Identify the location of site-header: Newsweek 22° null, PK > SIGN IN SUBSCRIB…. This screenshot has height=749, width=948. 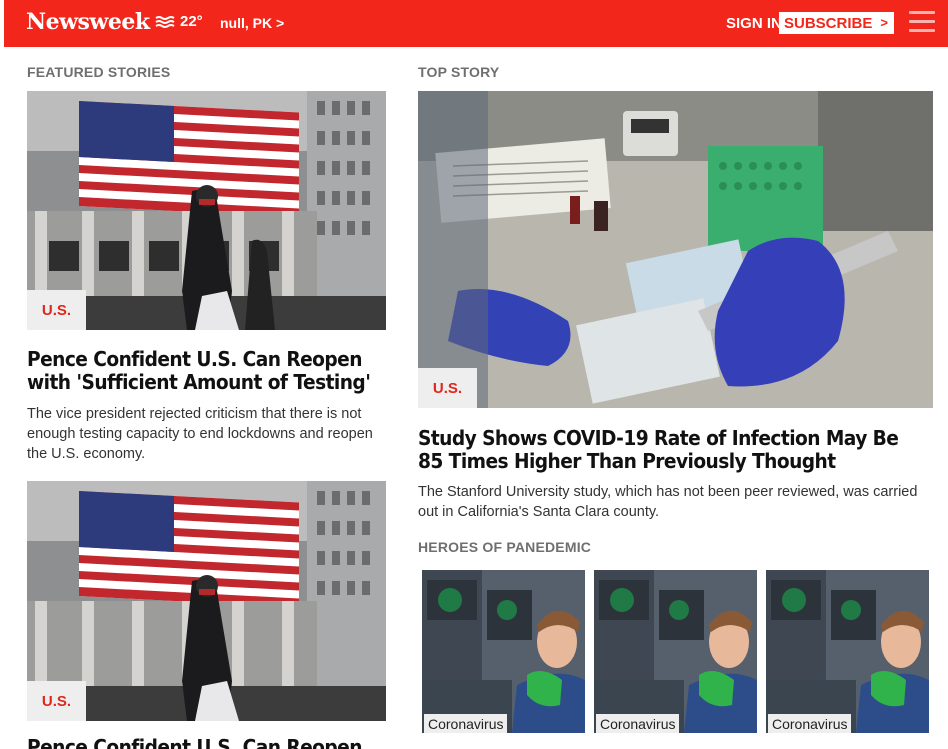
(476, 23).